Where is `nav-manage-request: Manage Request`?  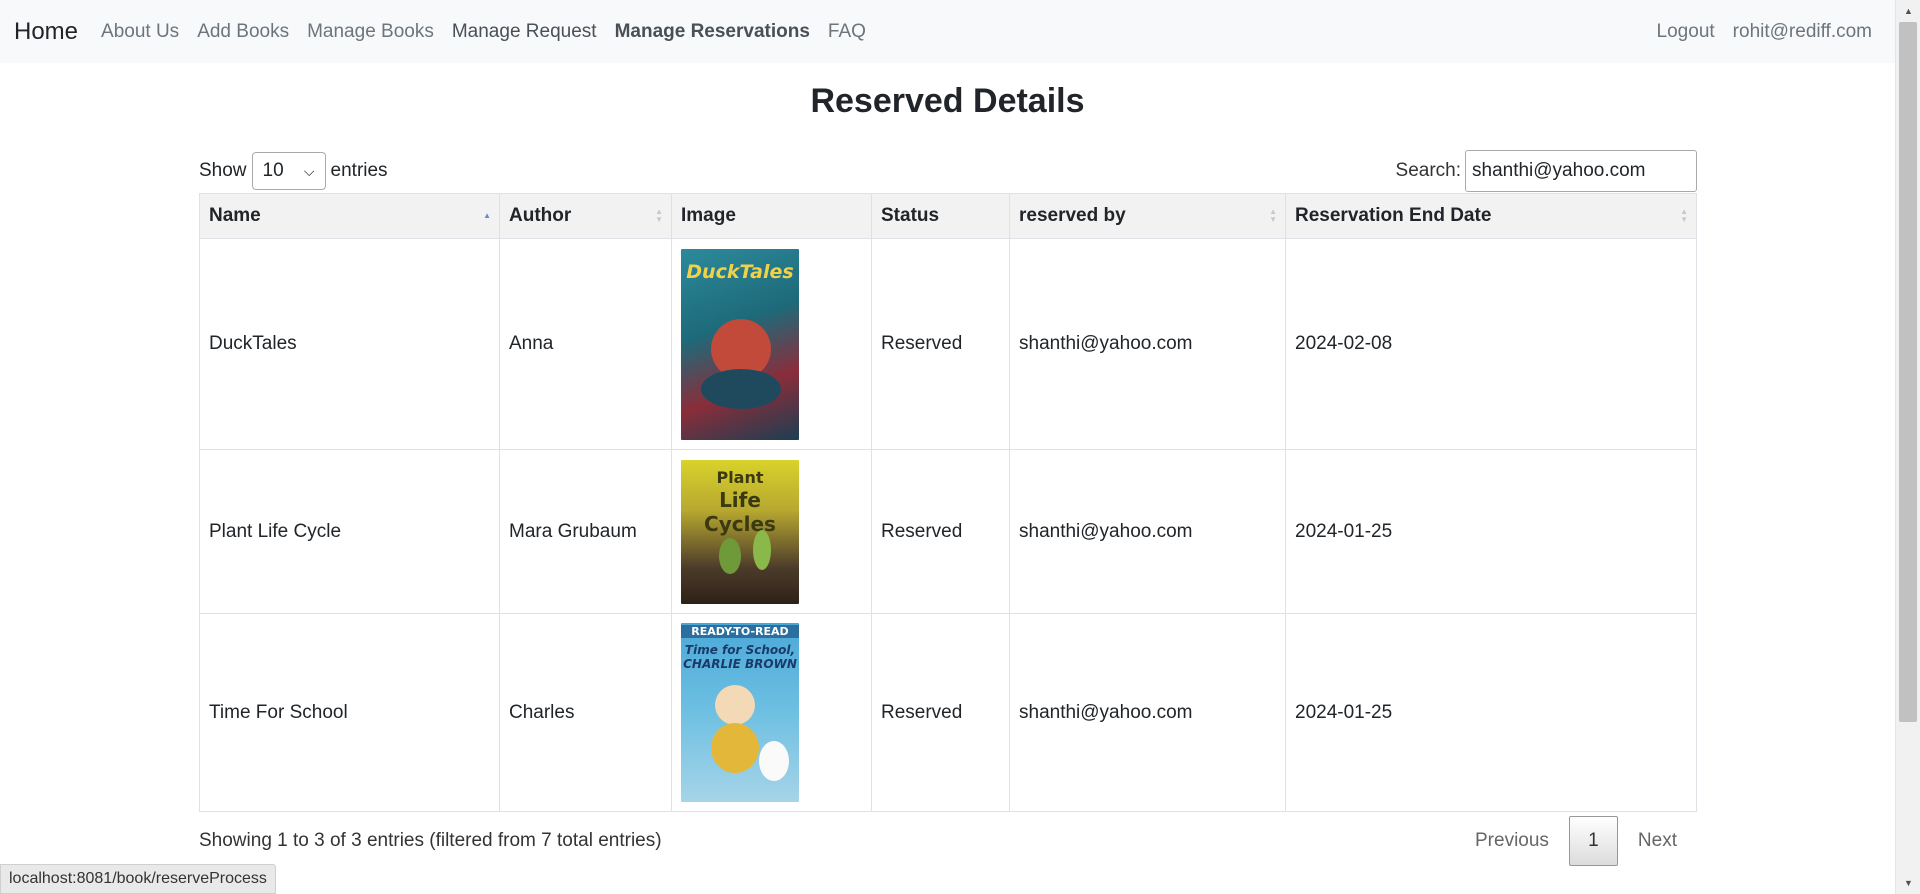 nav-manage-request: Manage Request is located at coordinates (524, 32).